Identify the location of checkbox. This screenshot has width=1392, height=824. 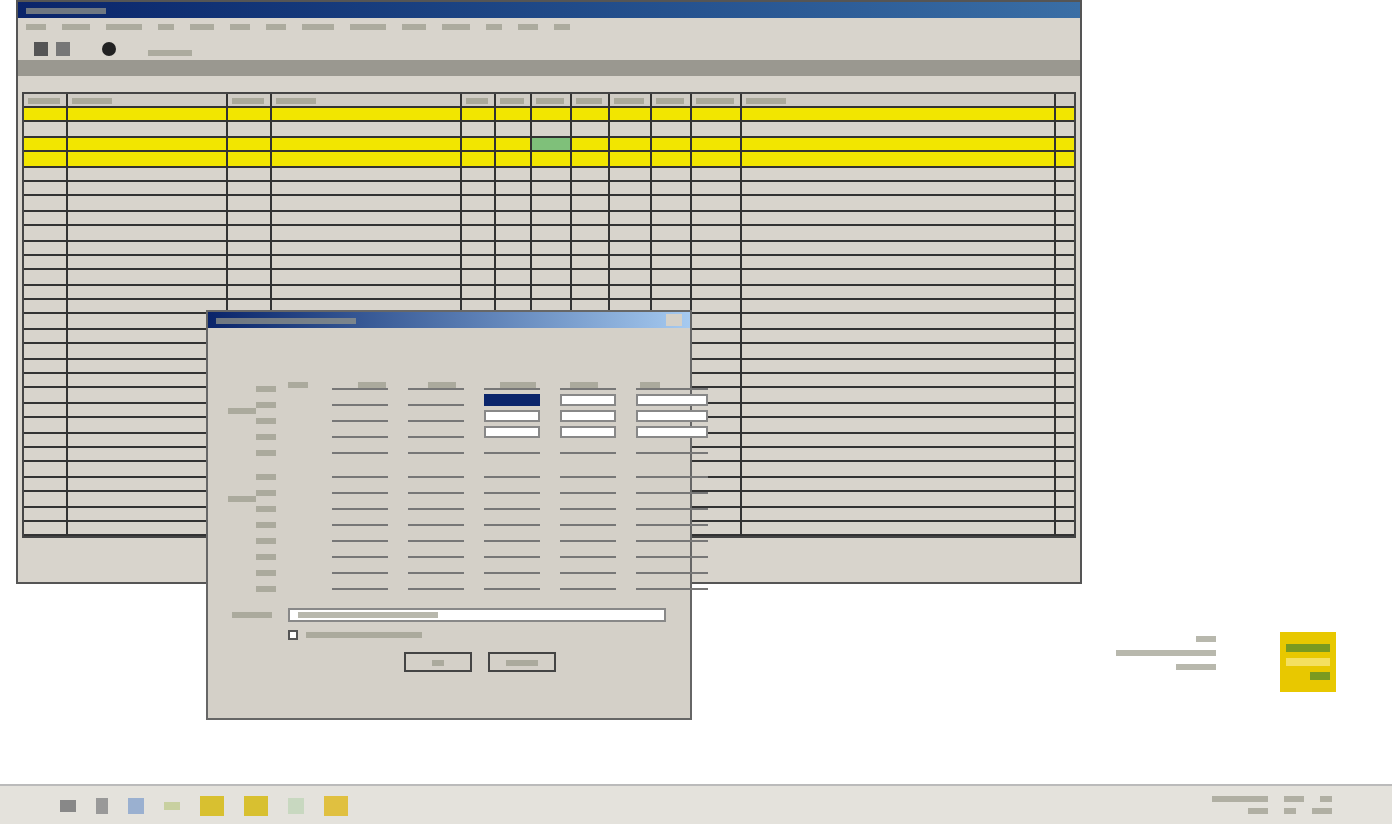
(293, 635).